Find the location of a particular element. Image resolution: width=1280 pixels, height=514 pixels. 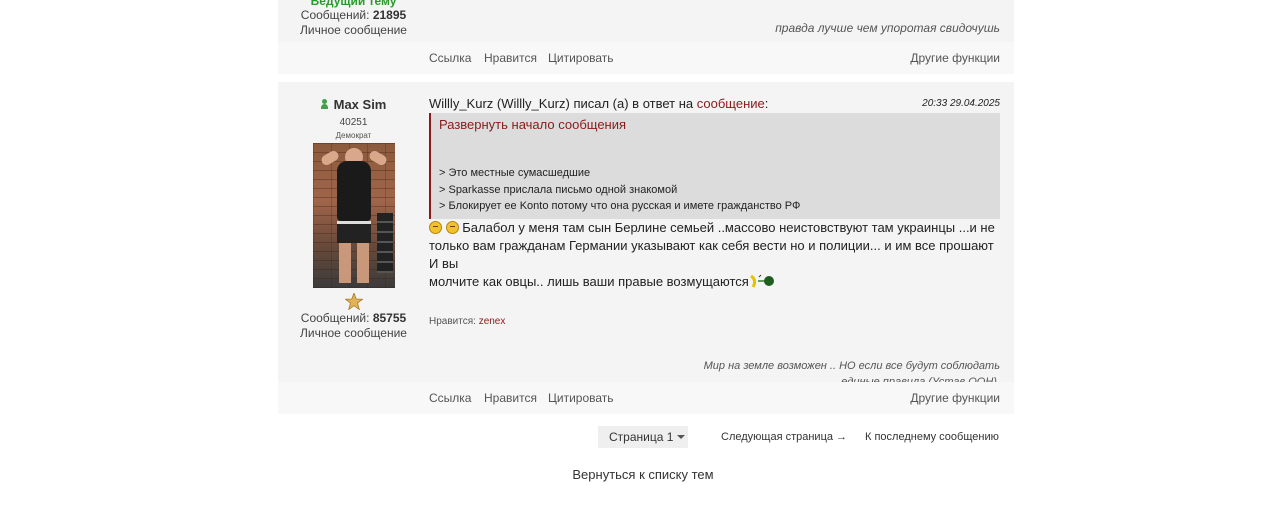

message-count: Сообщений: 21895 is located at coordinates (353, 15).